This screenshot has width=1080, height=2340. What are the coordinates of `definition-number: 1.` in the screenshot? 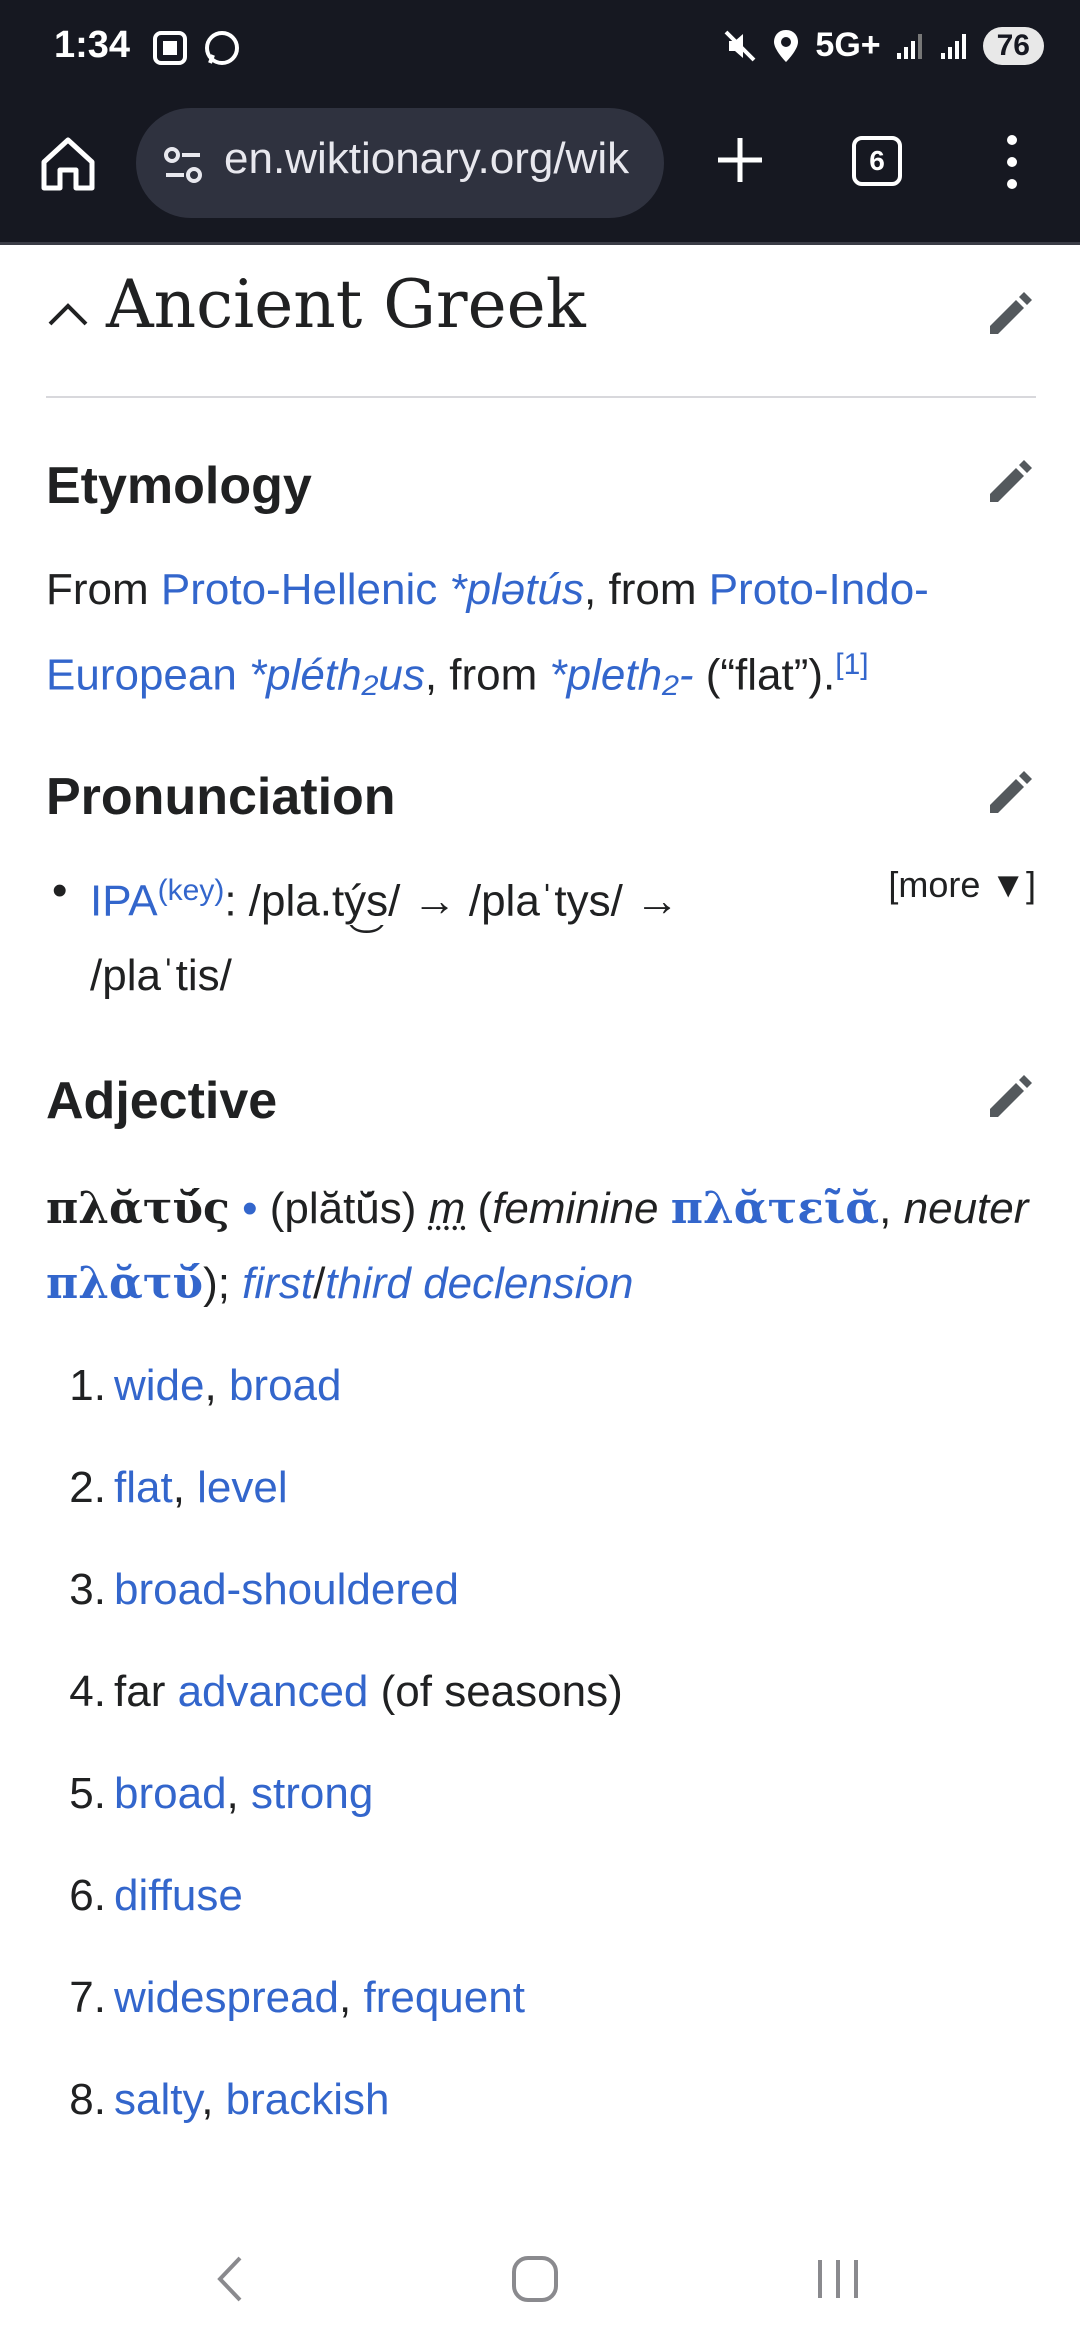 It's located at (87, 1386).